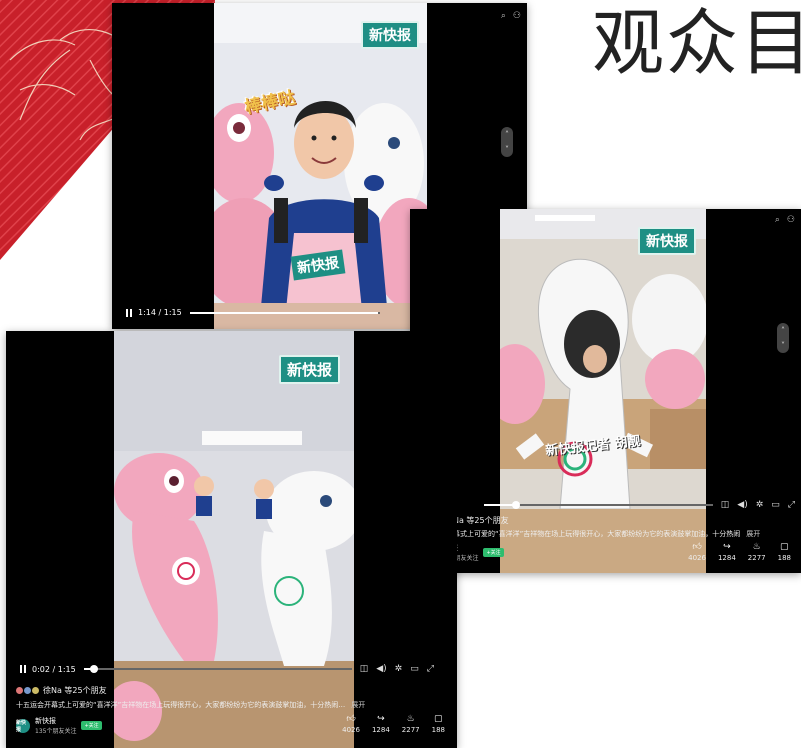  What do you see at coordinates (23, 725) in the screenshot?
I see `avatar: 新快报` at bounding box center [23, 725].